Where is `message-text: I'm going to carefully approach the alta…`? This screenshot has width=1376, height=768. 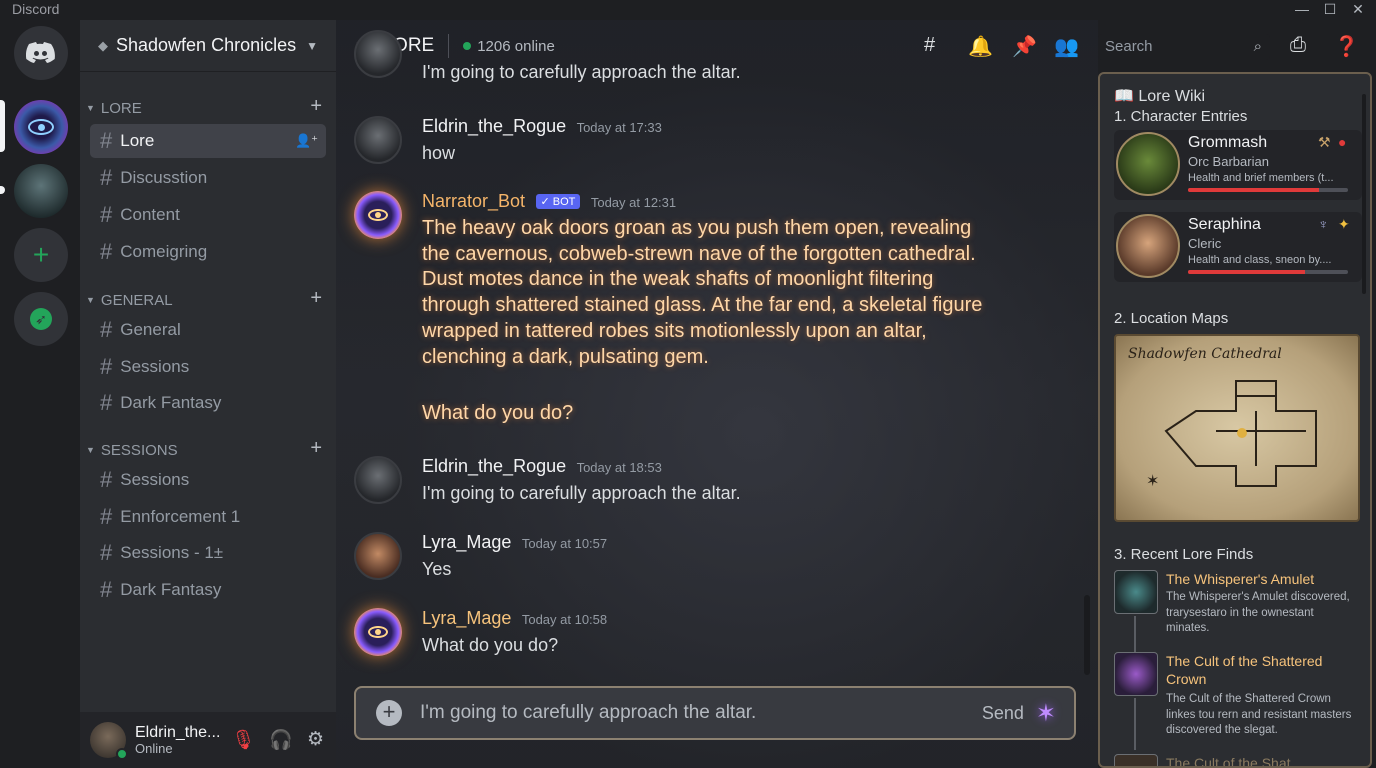 message-text: I'm going to carefully approach the alta… is located at coordinates (581, 72).